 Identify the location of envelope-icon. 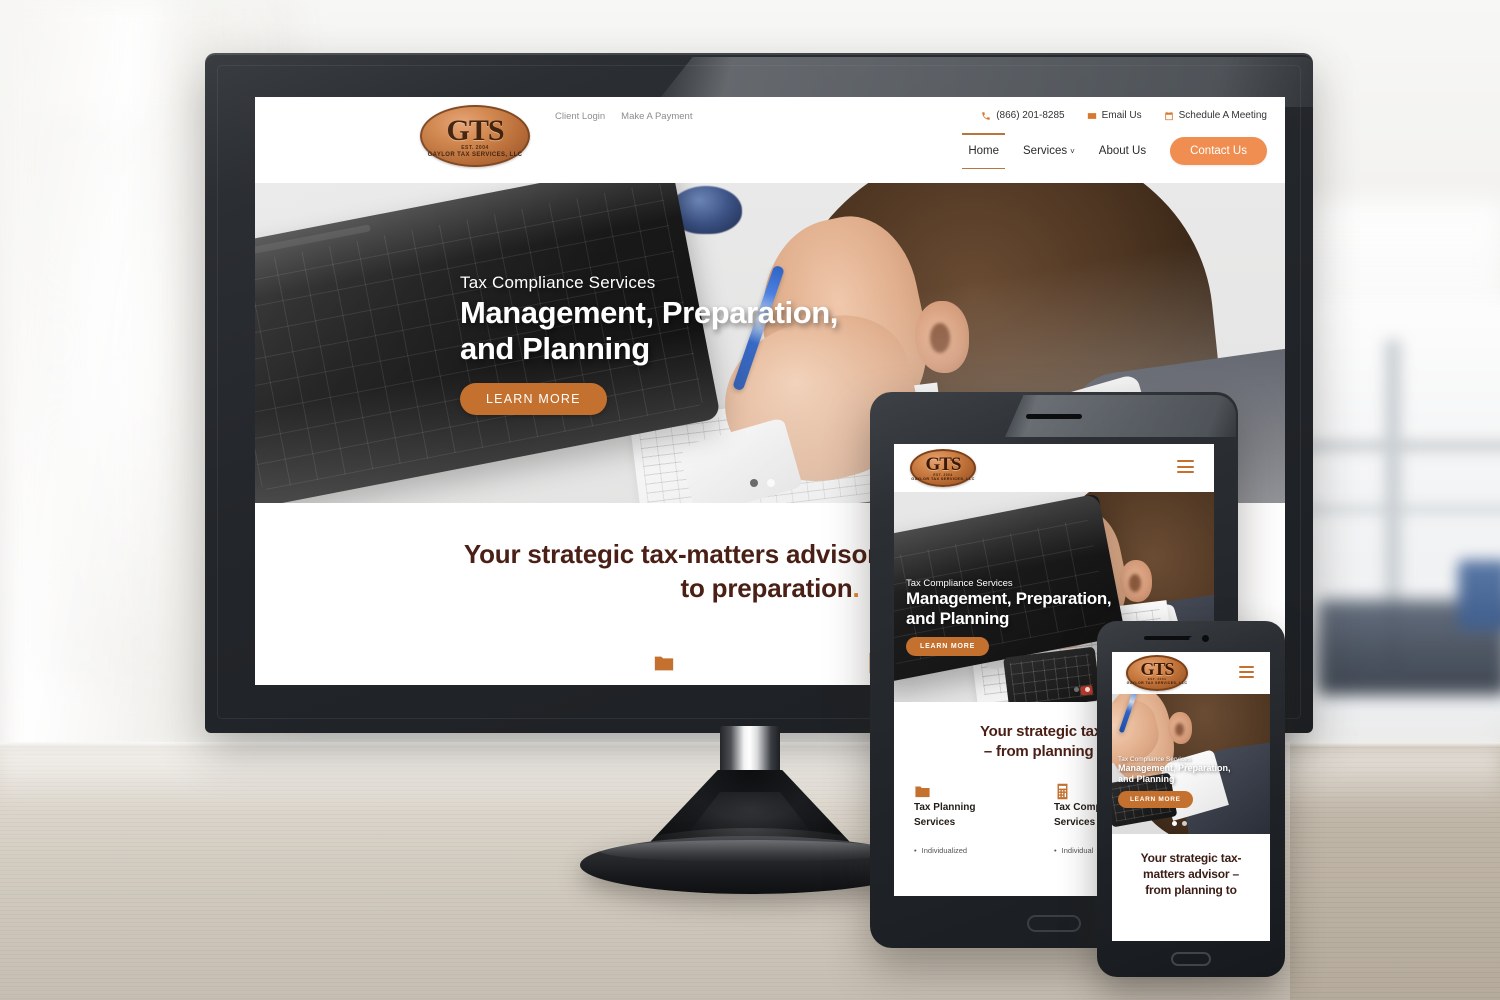
(1092, 116).